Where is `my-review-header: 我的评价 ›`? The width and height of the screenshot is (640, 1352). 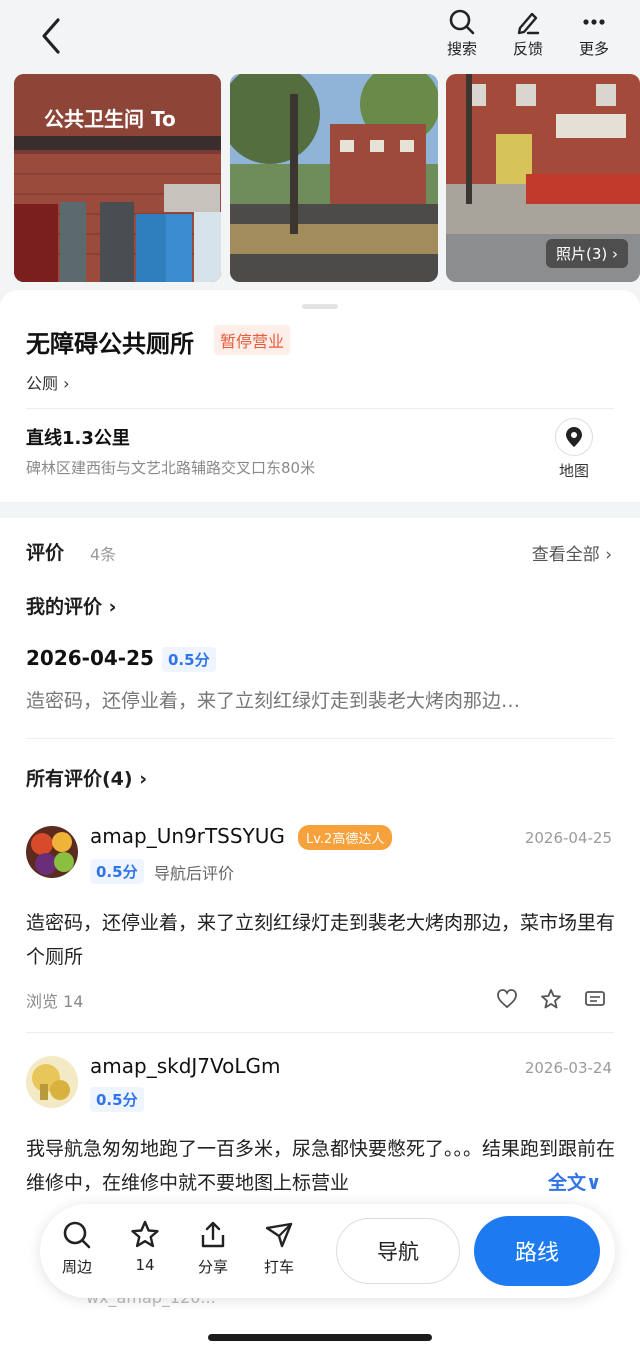
my-review-header: 我的评价 › is located at coordinates (71, 605).